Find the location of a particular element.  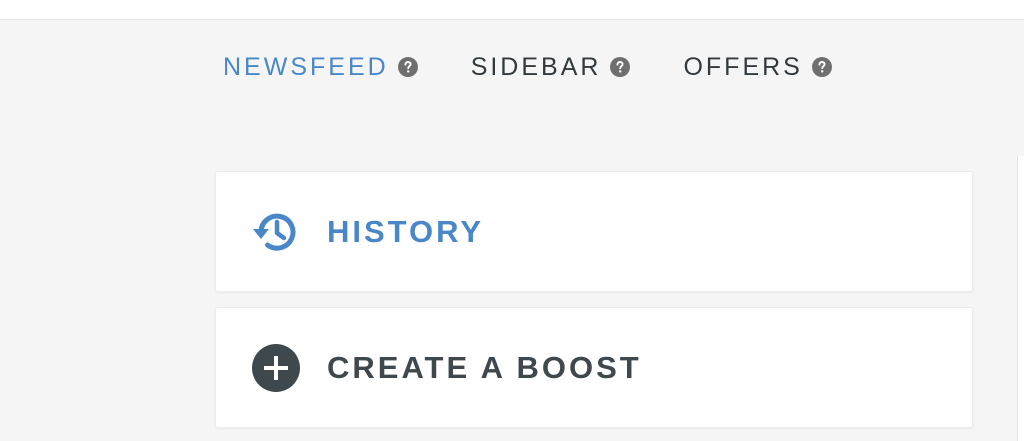

add-circle-icon is located at coordinates (276, 368).